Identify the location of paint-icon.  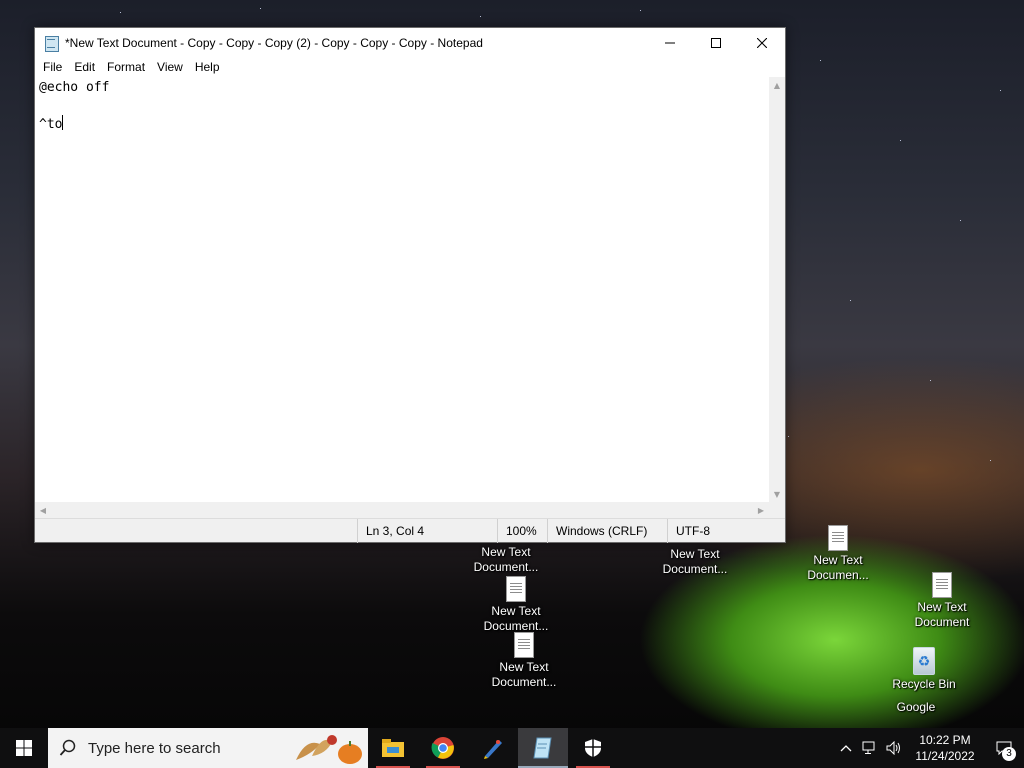
(493, 749).